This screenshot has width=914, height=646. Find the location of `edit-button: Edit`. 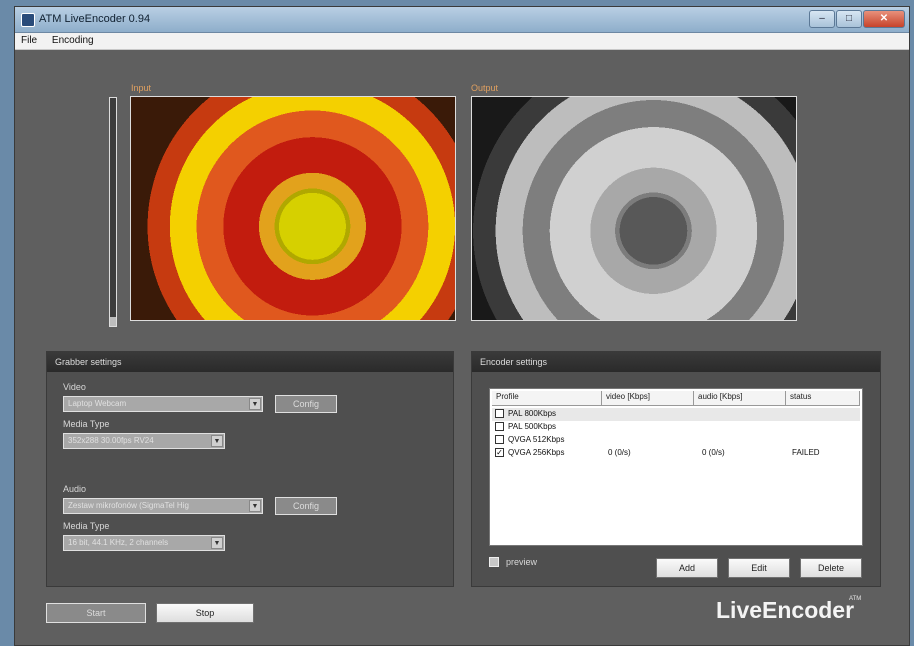

edit-button: Edit is located at coordinates (759, 568).